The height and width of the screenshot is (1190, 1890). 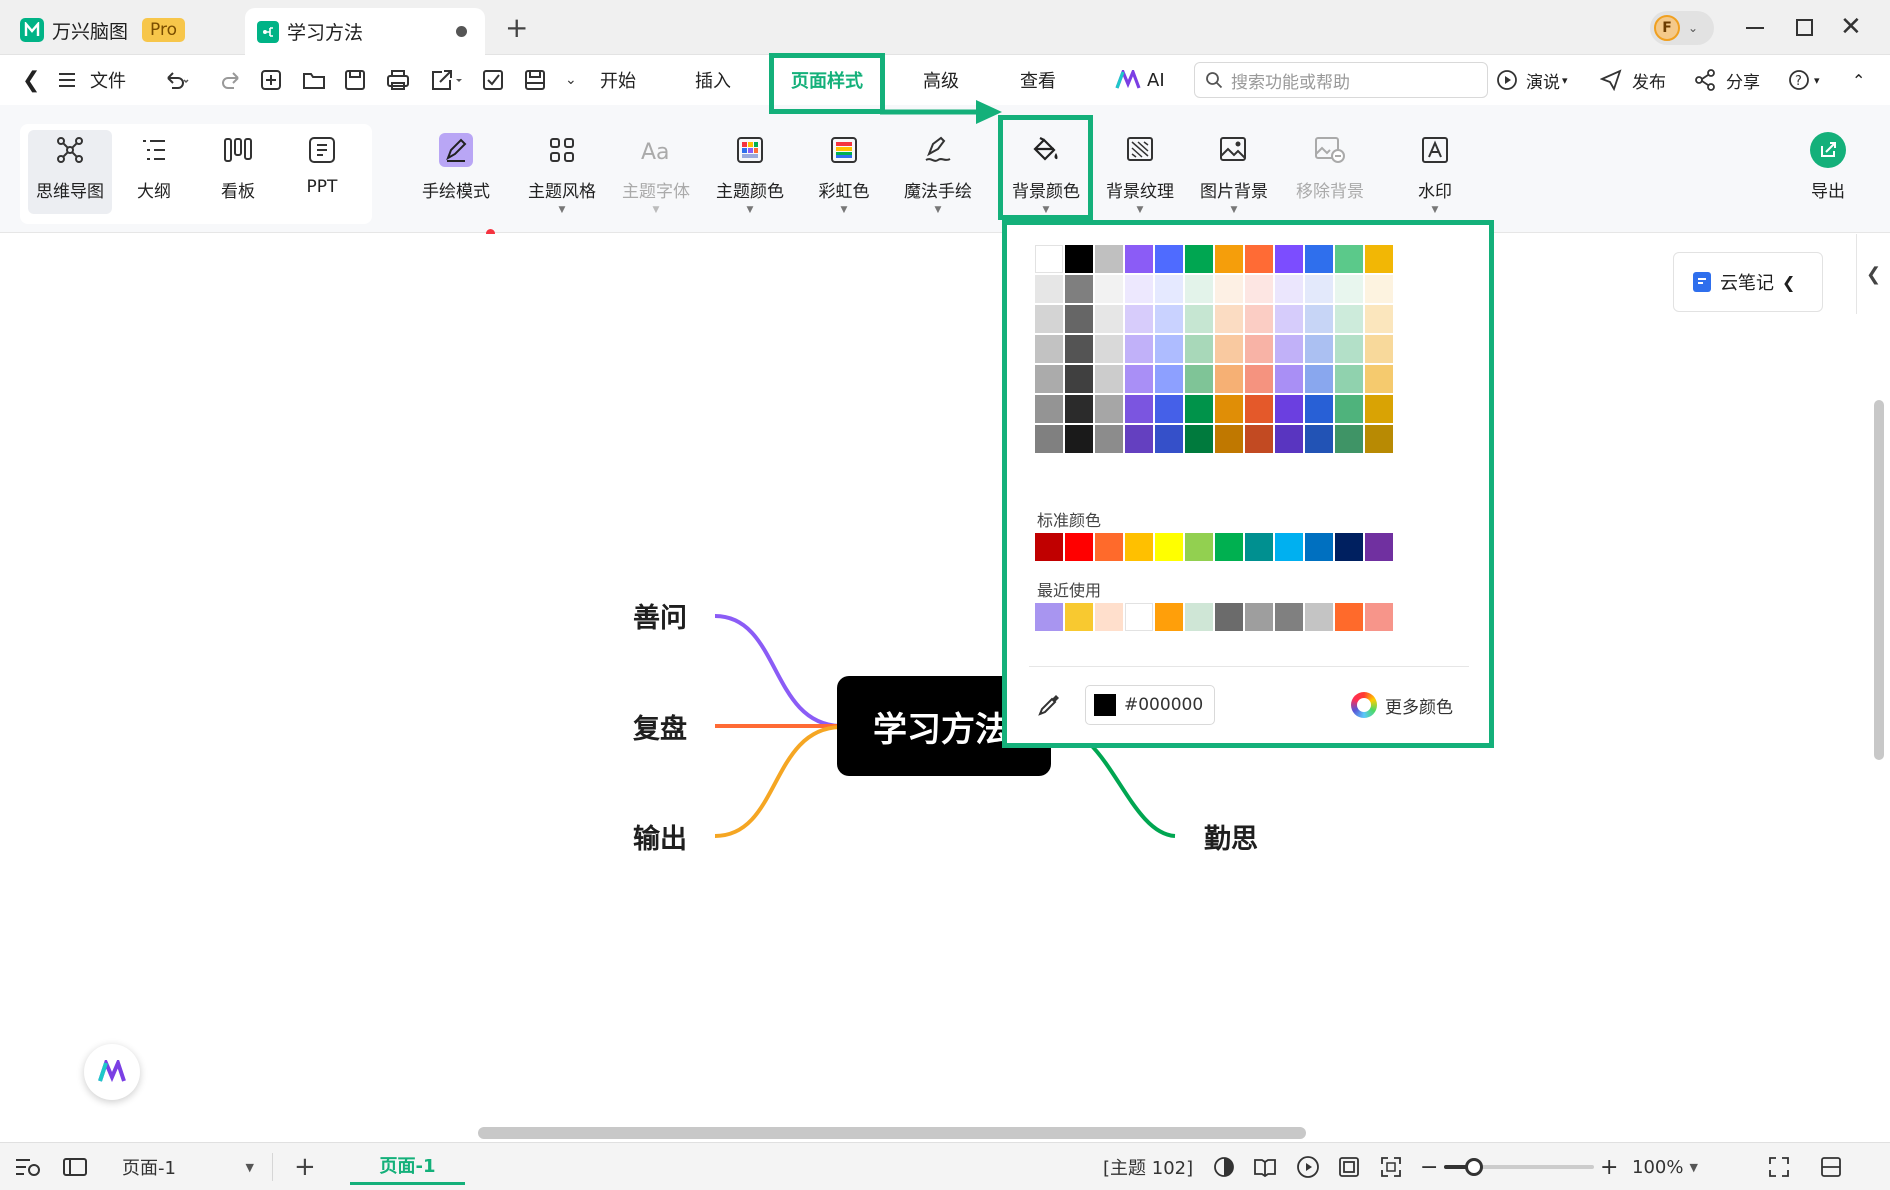 What do you see at coordinates (75, 1166) in the screenshot?
I see `page-panel-icon` at bounding box center [75, 1166].